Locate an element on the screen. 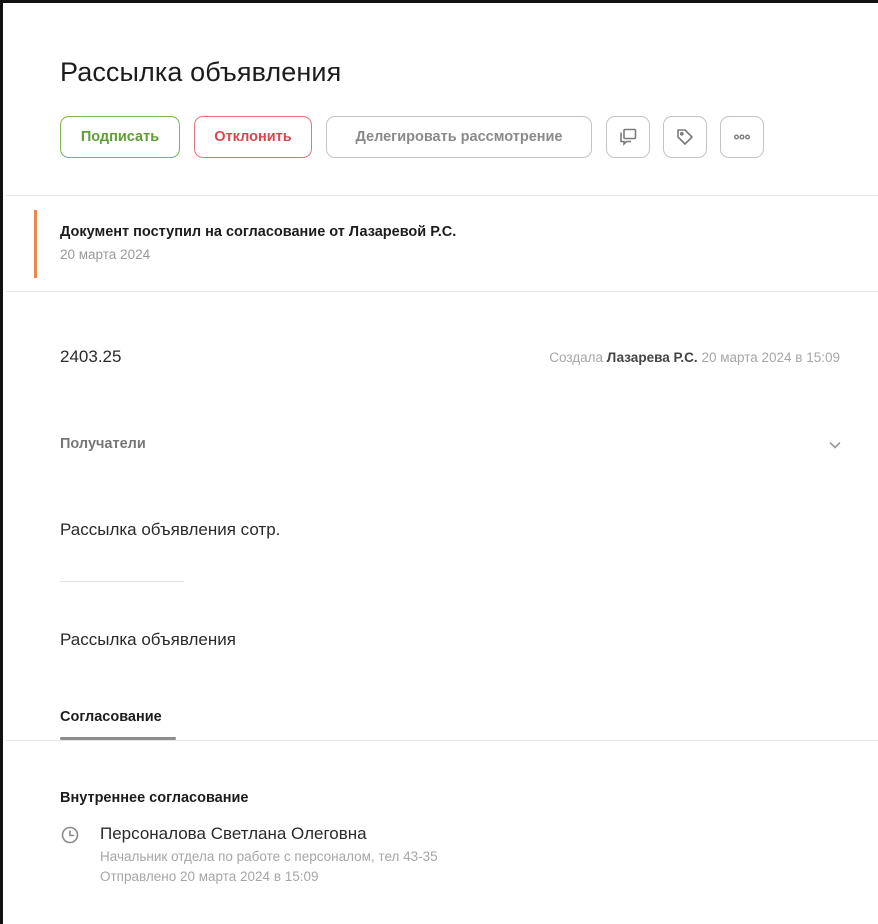  page-title: Рассылка объявления is located at coordinates (201, 72).